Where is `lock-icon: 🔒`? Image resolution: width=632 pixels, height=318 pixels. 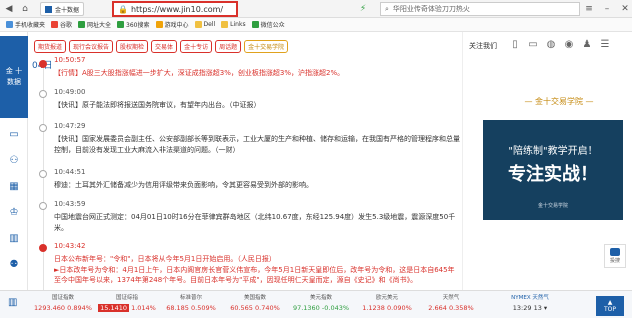 lock-icon: 🔒 is located at coordinates (123, 9).